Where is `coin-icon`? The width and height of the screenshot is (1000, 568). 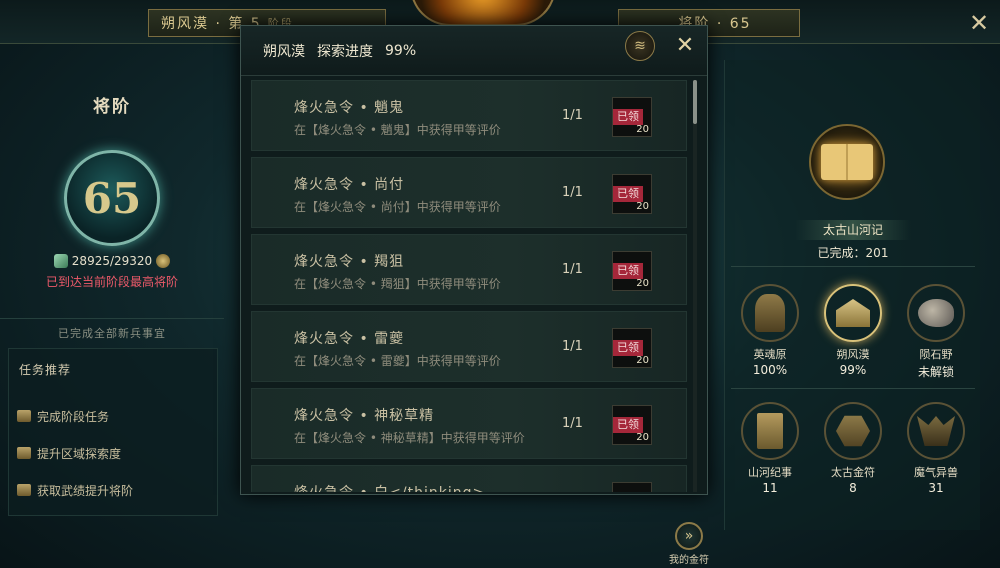 coin-icon is located at coordinates (163, 261).